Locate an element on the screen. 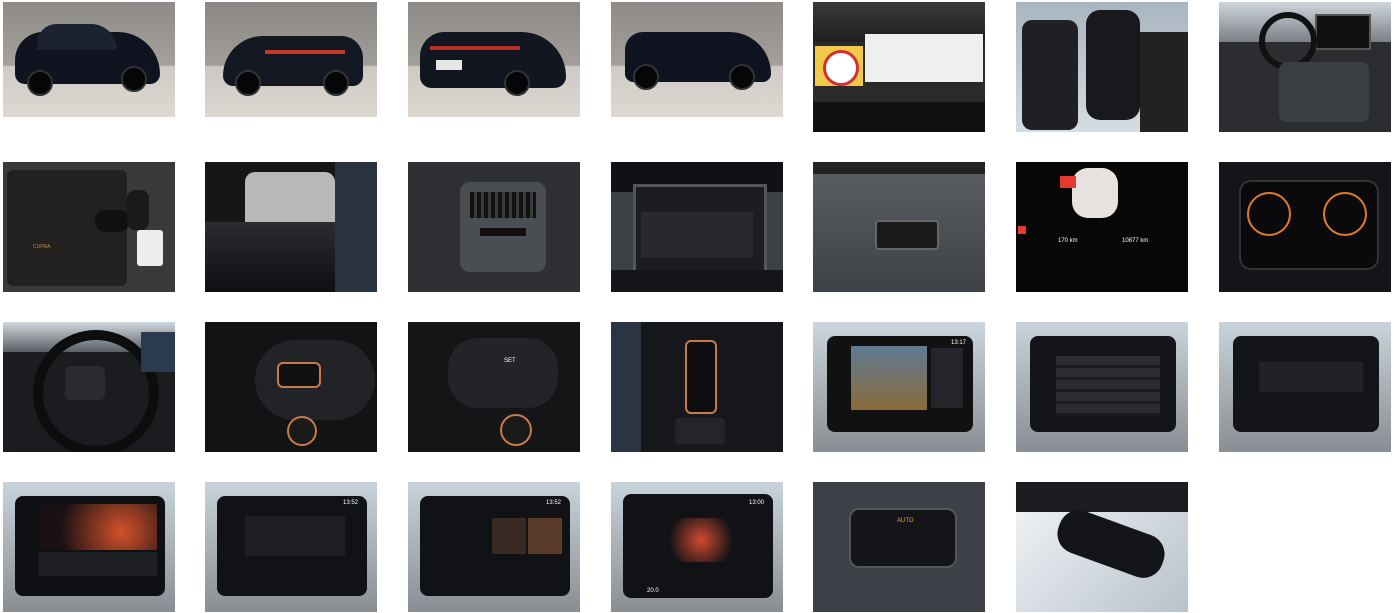 The height and width of the screenshot is (613, 1400). screen-time-3: 13:52 is located at coordinates (554, 503).